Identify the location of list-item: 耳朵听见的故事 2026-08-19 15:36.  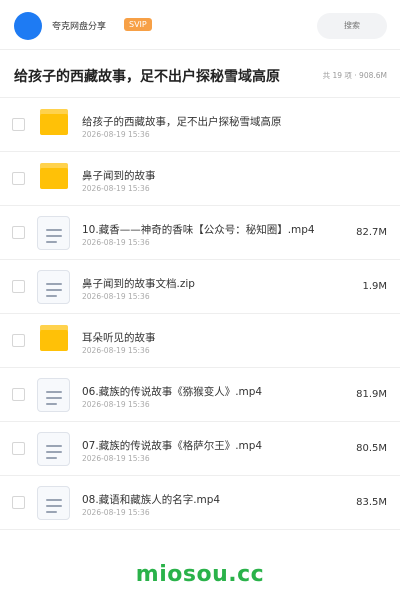
(200, 341).